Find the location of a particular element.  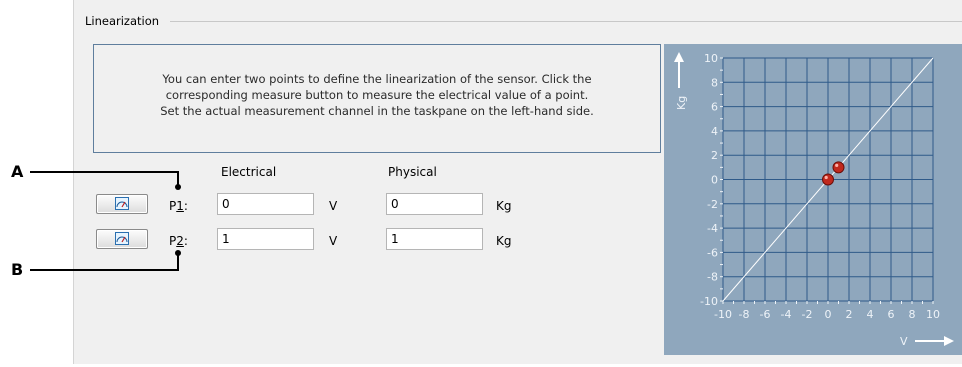

x-tick-label: 8 is located at coordinates (912, 314).